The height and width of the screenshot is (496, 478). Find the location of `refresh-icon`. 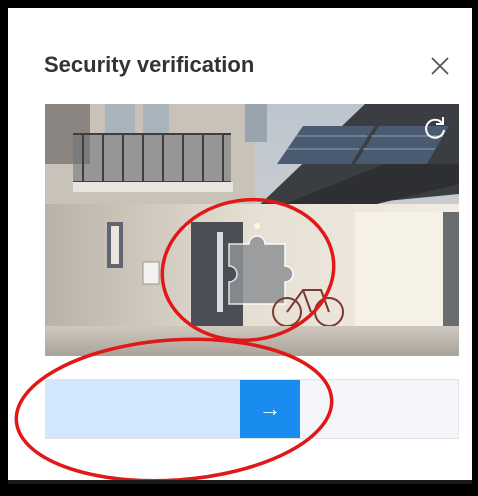

refresh-icon is located at coordinates (435, 128).